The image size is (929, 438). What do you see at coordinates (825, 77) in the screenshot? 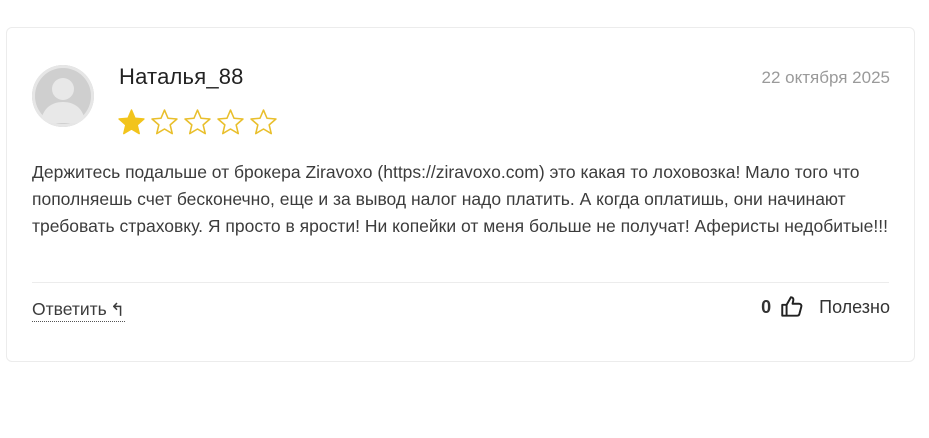
I see `review-date: 22 октября 2025` at bounding box center [825, 77].